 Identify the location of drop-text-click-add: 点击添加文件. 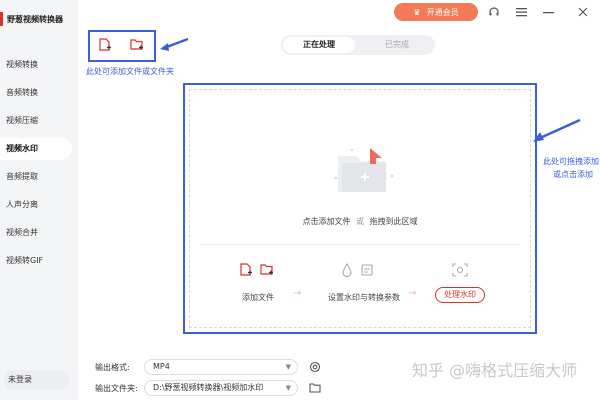
(326, 221).